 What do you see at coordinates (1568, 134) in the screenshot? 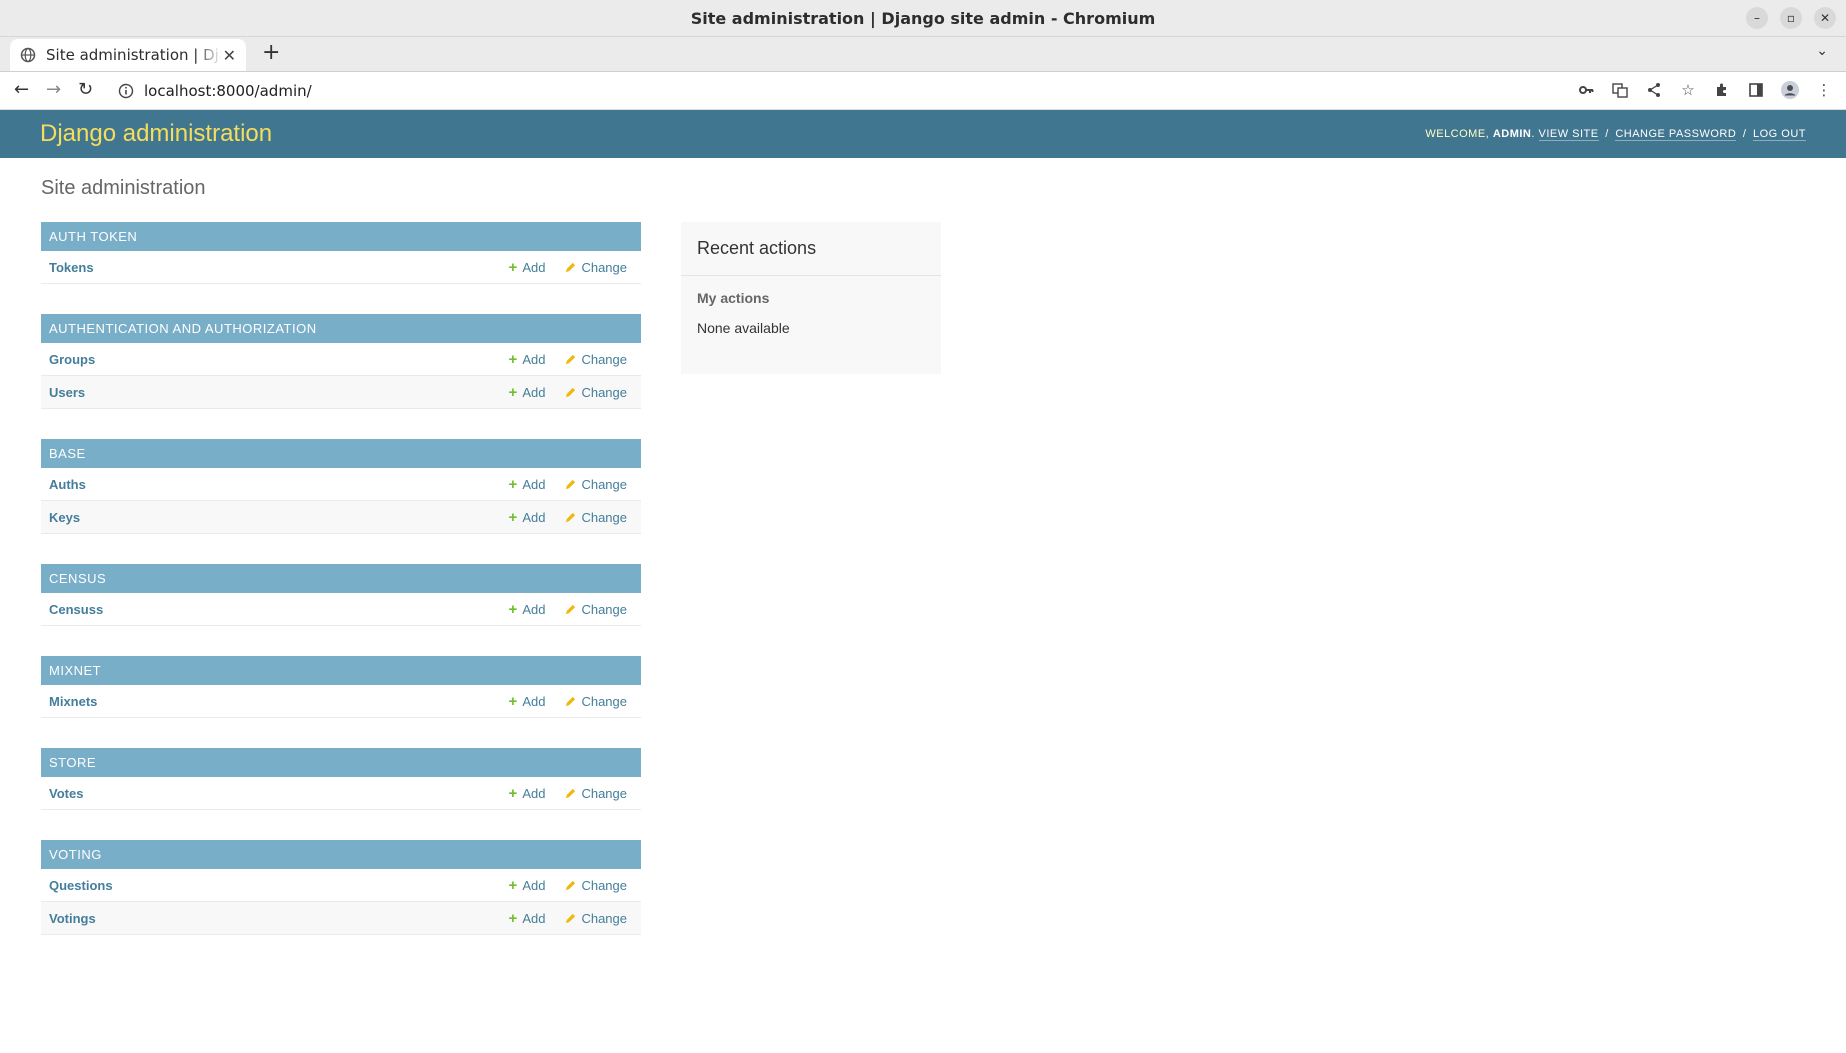
I see `view-site-link: View site` at bounding box center [1568, 134].